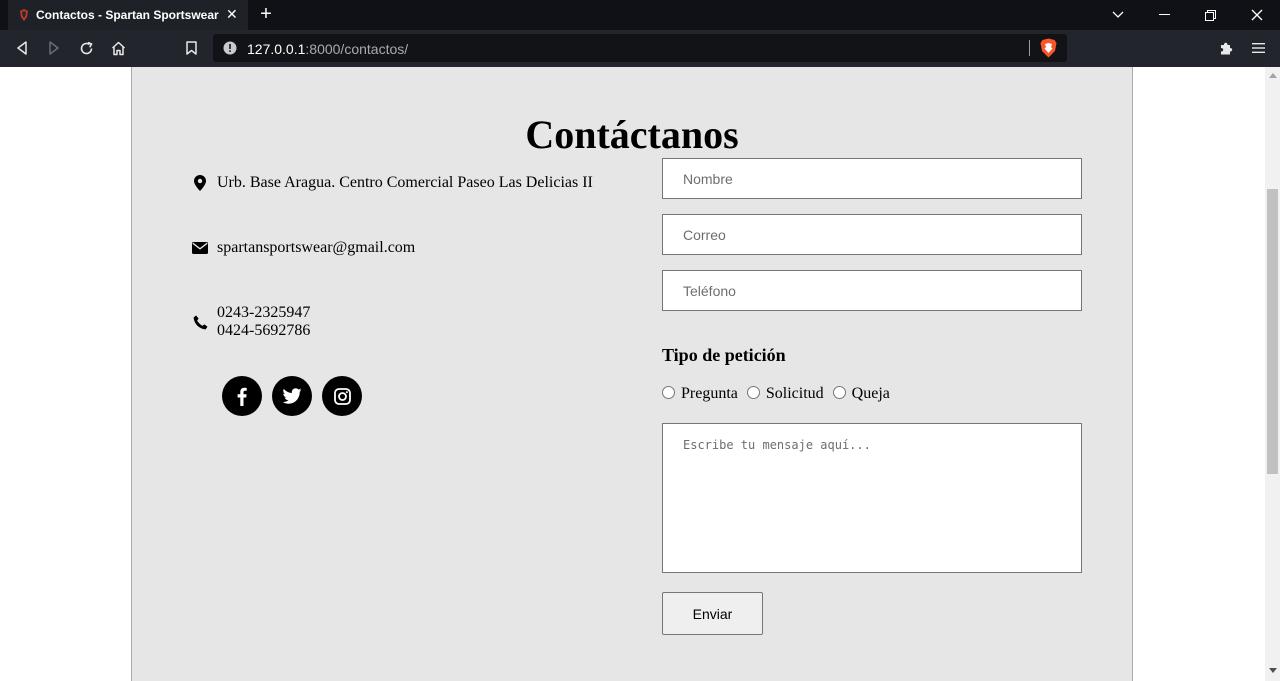  What do you see at coordinates (276, 49) in the screenshot?
I see `url-host: 127.0.0.1` at bounding box center [276, 49].